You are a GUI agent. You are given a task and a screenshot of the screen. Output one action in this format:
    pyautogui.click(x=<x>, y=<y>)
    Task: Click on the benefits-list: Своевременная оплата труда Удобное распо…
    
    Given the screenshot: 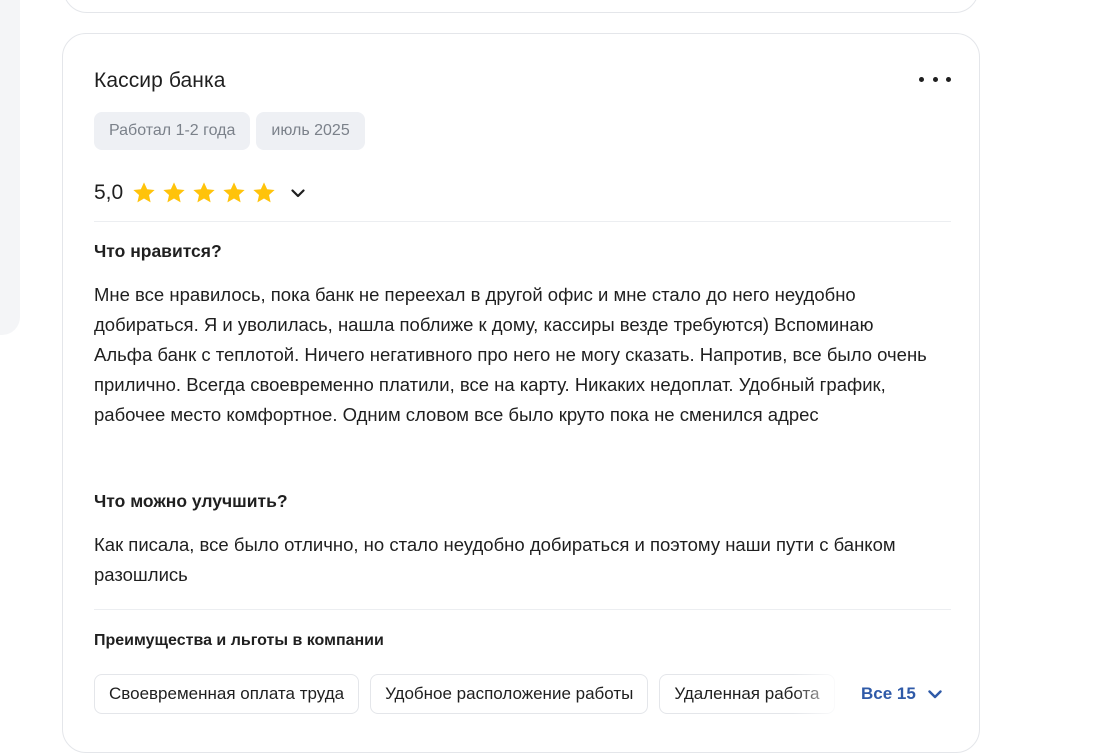 What is the action you would take?
    pyautogui.click(x=468, y=695)
    